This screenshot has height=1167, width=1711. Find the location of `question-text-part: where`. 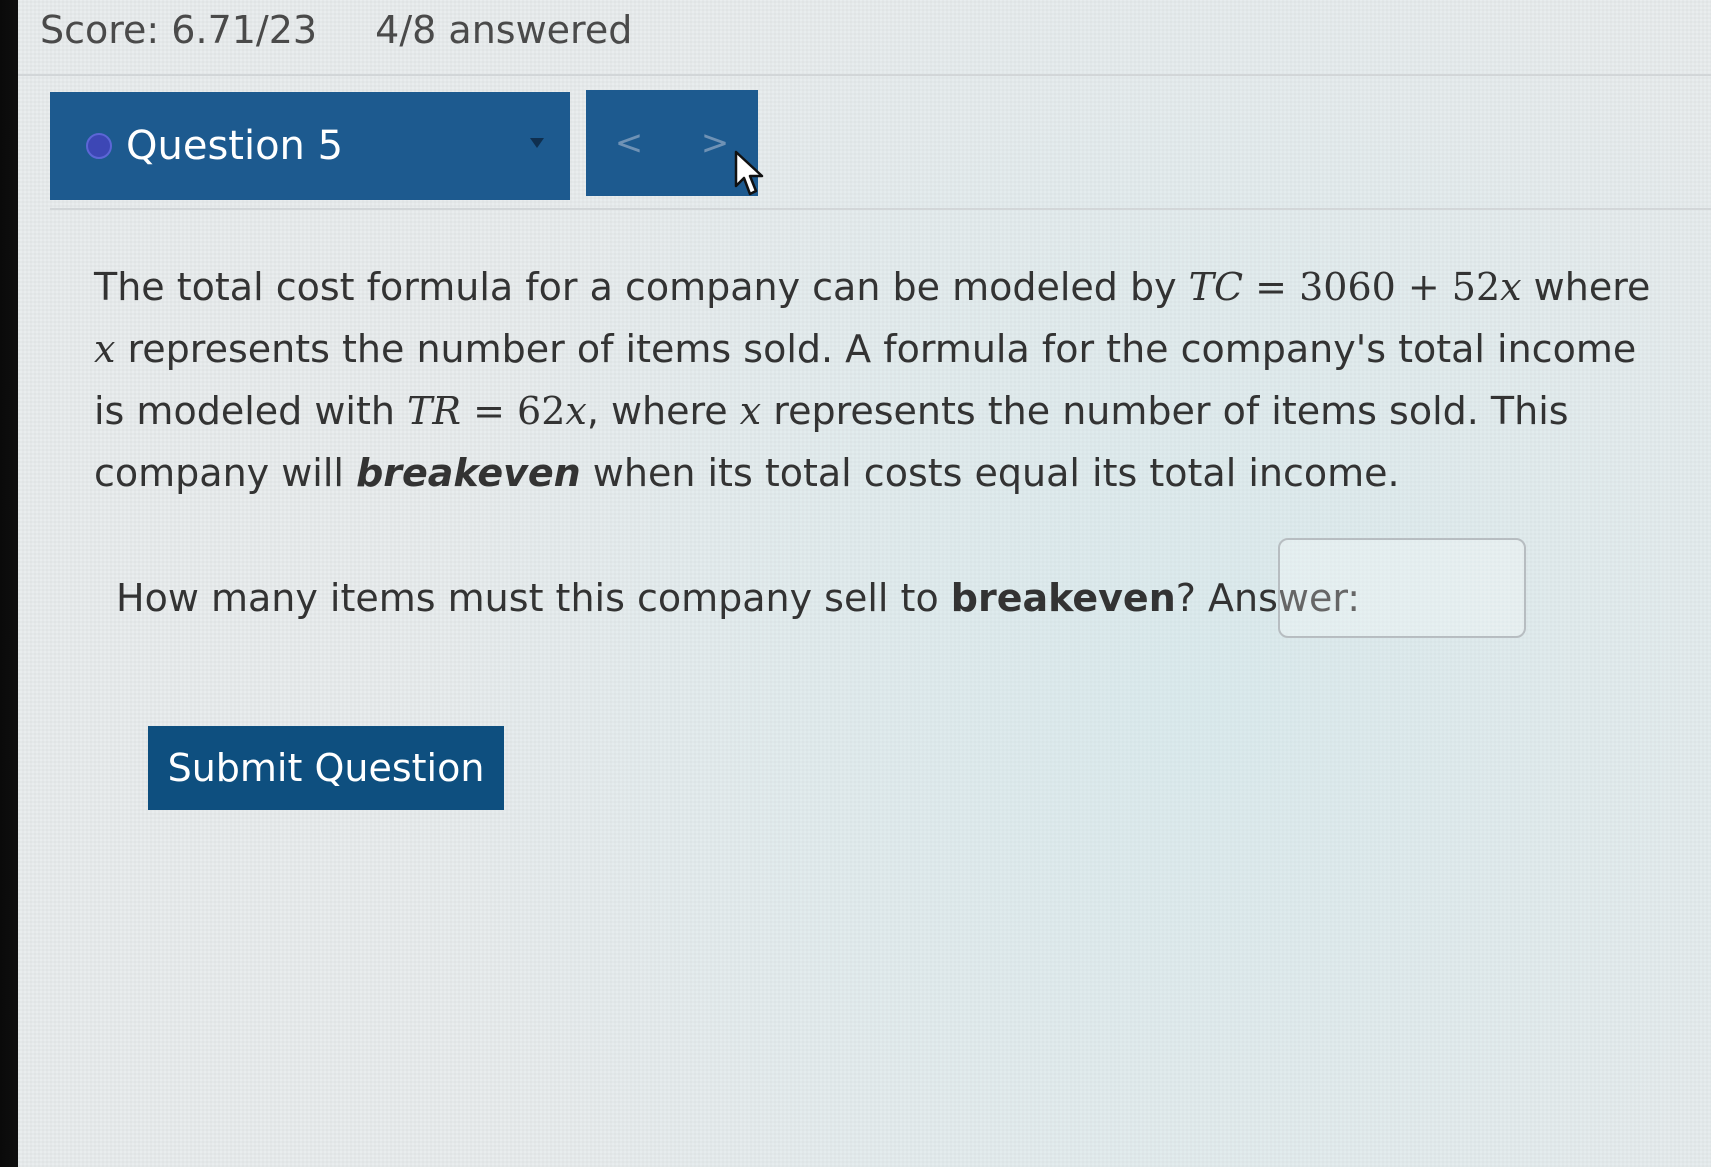

question-text-part: where is located at coordinates (1586, 287).